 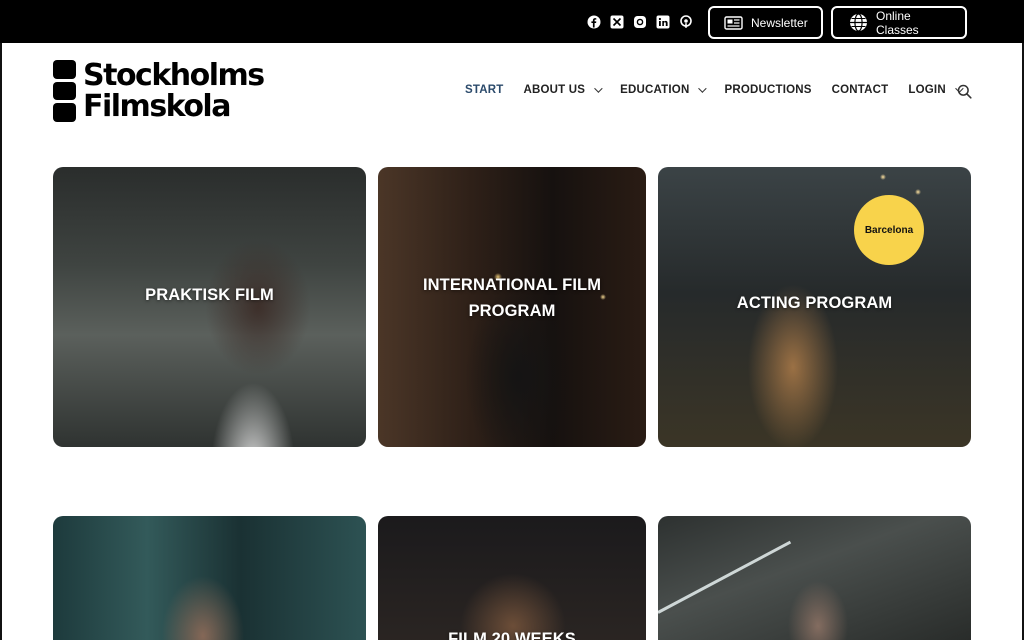 What do you see at coordinates (733, 22) in the screenshot?
I see `newspaper-icon` at bounding box center [733, 22].